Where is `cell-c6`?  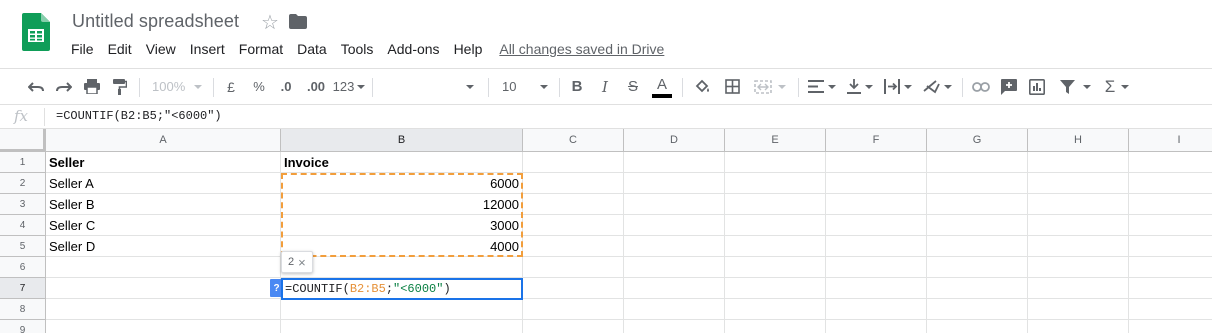 cell-c6 is located at coordinates (573, 267).